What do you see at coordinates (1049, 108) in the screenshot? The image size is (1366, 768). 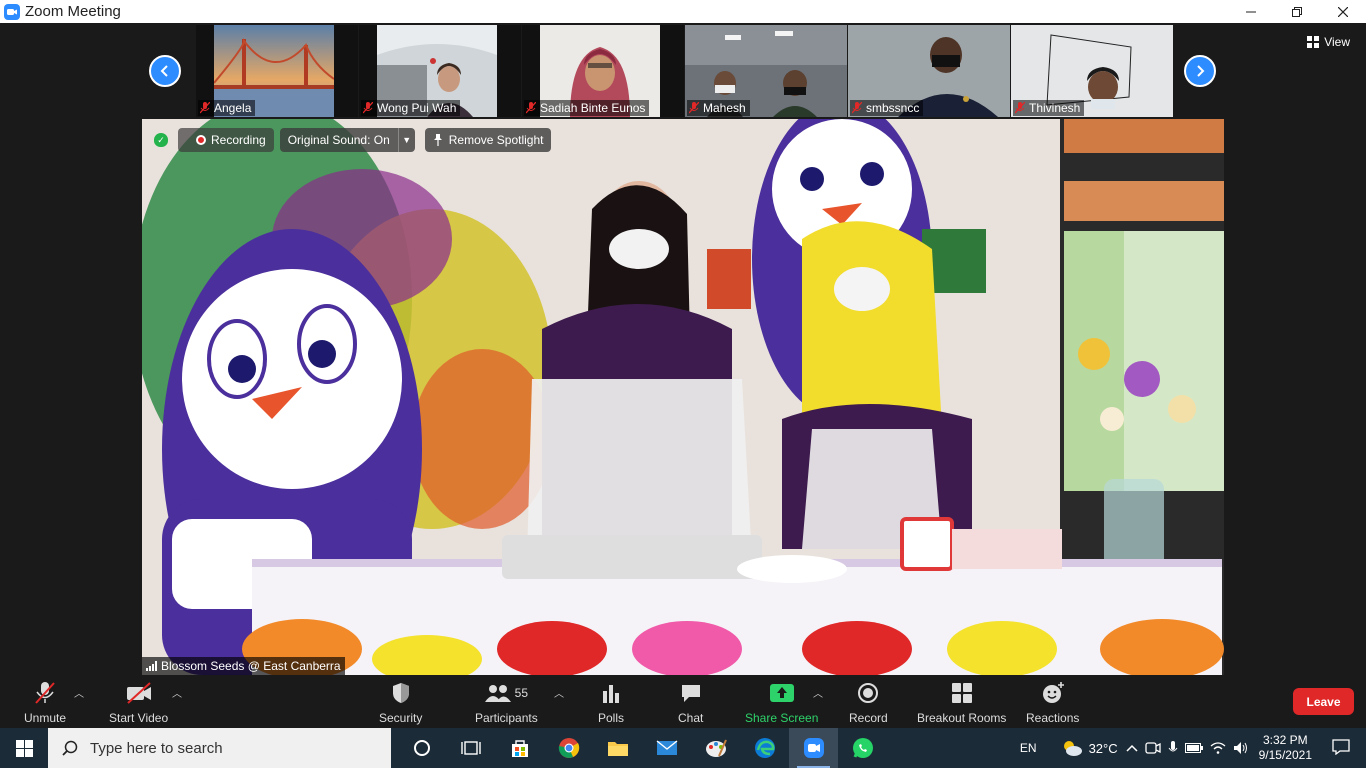 I see `participant-name-tag: Thivinesh` at bounding box center [1049, 108].